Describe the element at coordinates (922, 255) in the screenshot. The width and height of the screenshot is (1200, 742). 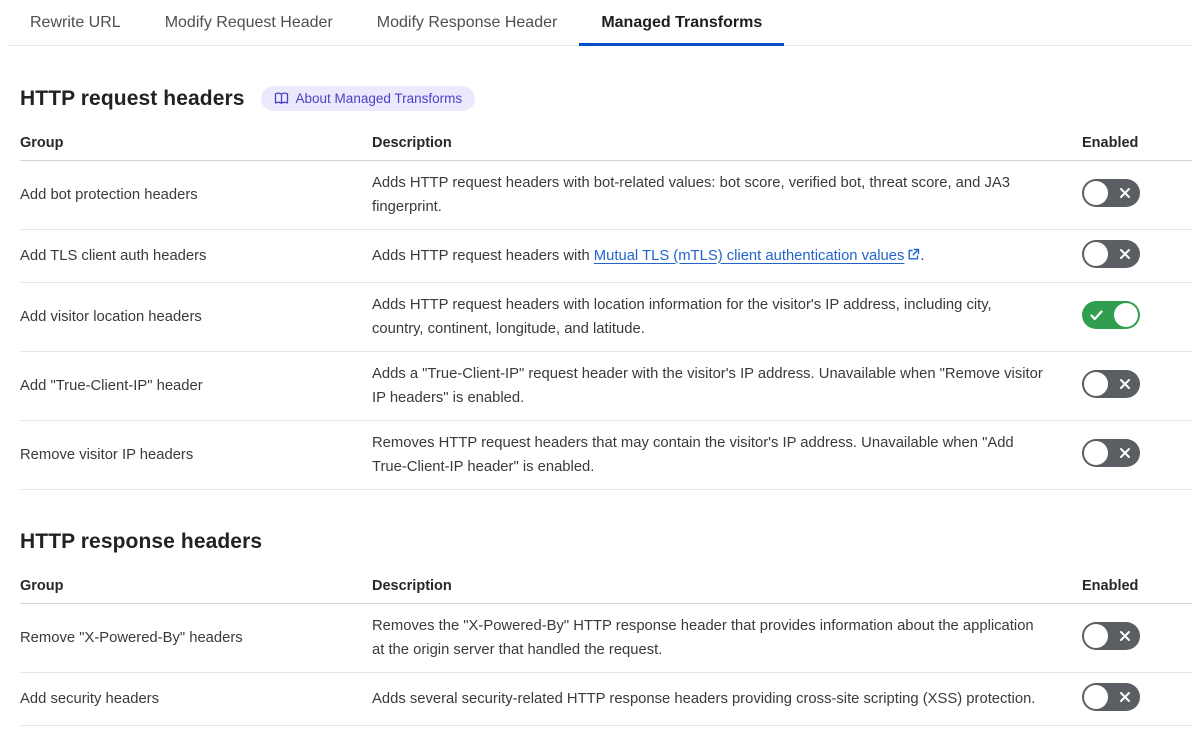
I see `description-text: .` at that location.